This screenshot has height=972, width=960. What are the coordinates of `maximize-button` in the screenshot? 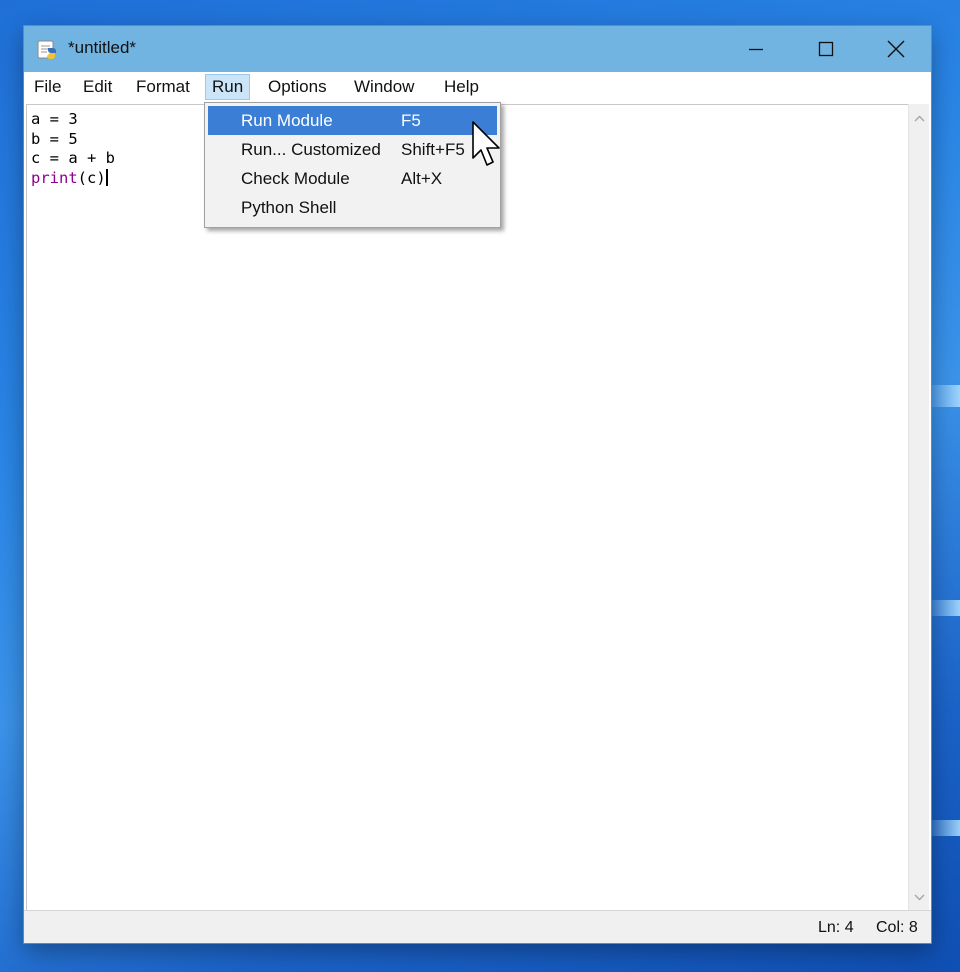 It's located at (826, 49).